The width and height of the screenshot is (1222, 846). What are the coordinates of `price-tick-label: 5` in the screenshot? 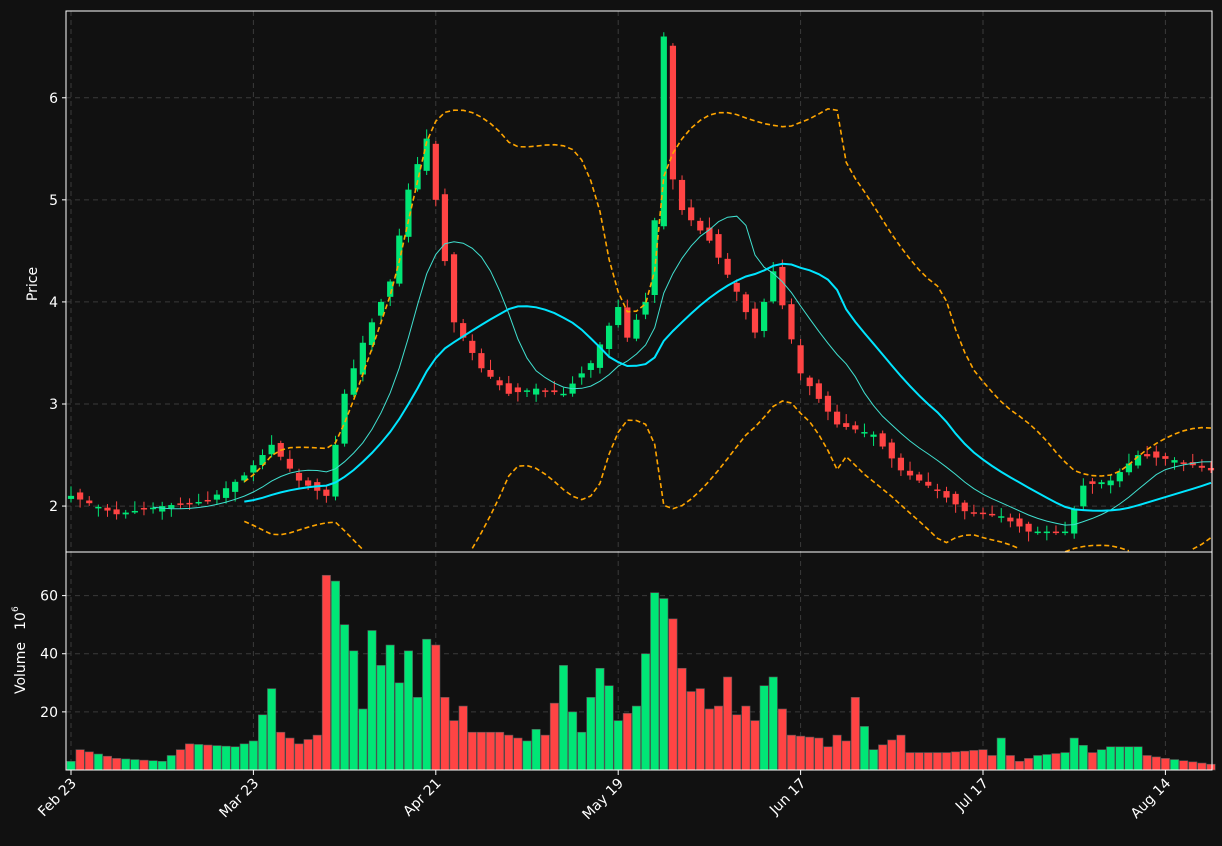 It's located at (53, 201).